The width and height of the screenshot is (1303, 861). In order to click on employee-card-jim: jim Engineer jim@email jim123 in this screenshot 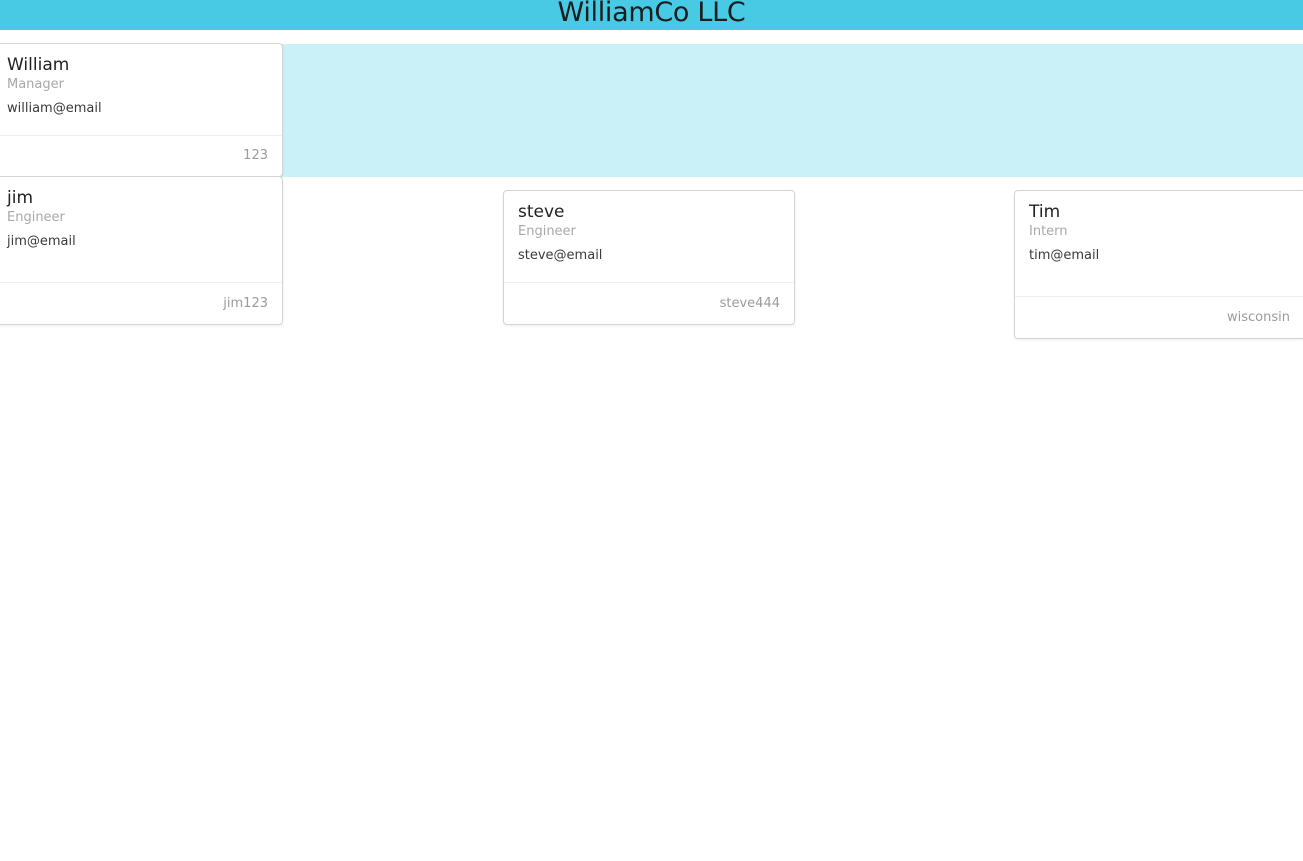, I will do `click(141, 250)`.